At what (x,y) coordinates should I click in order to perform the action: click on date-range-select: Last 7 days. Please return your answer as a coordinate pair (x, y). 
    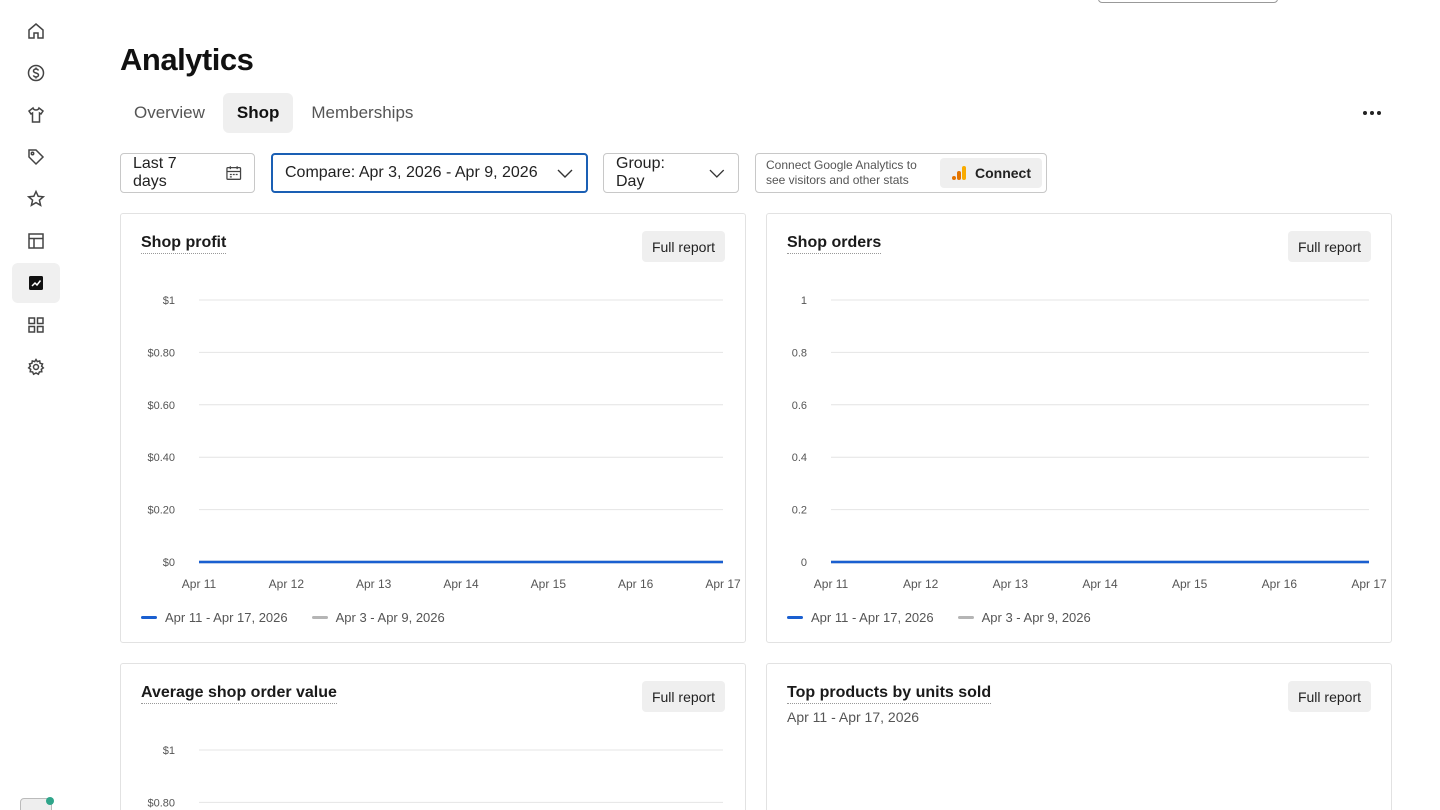
    Looking at the image, I should click on (187, 173).